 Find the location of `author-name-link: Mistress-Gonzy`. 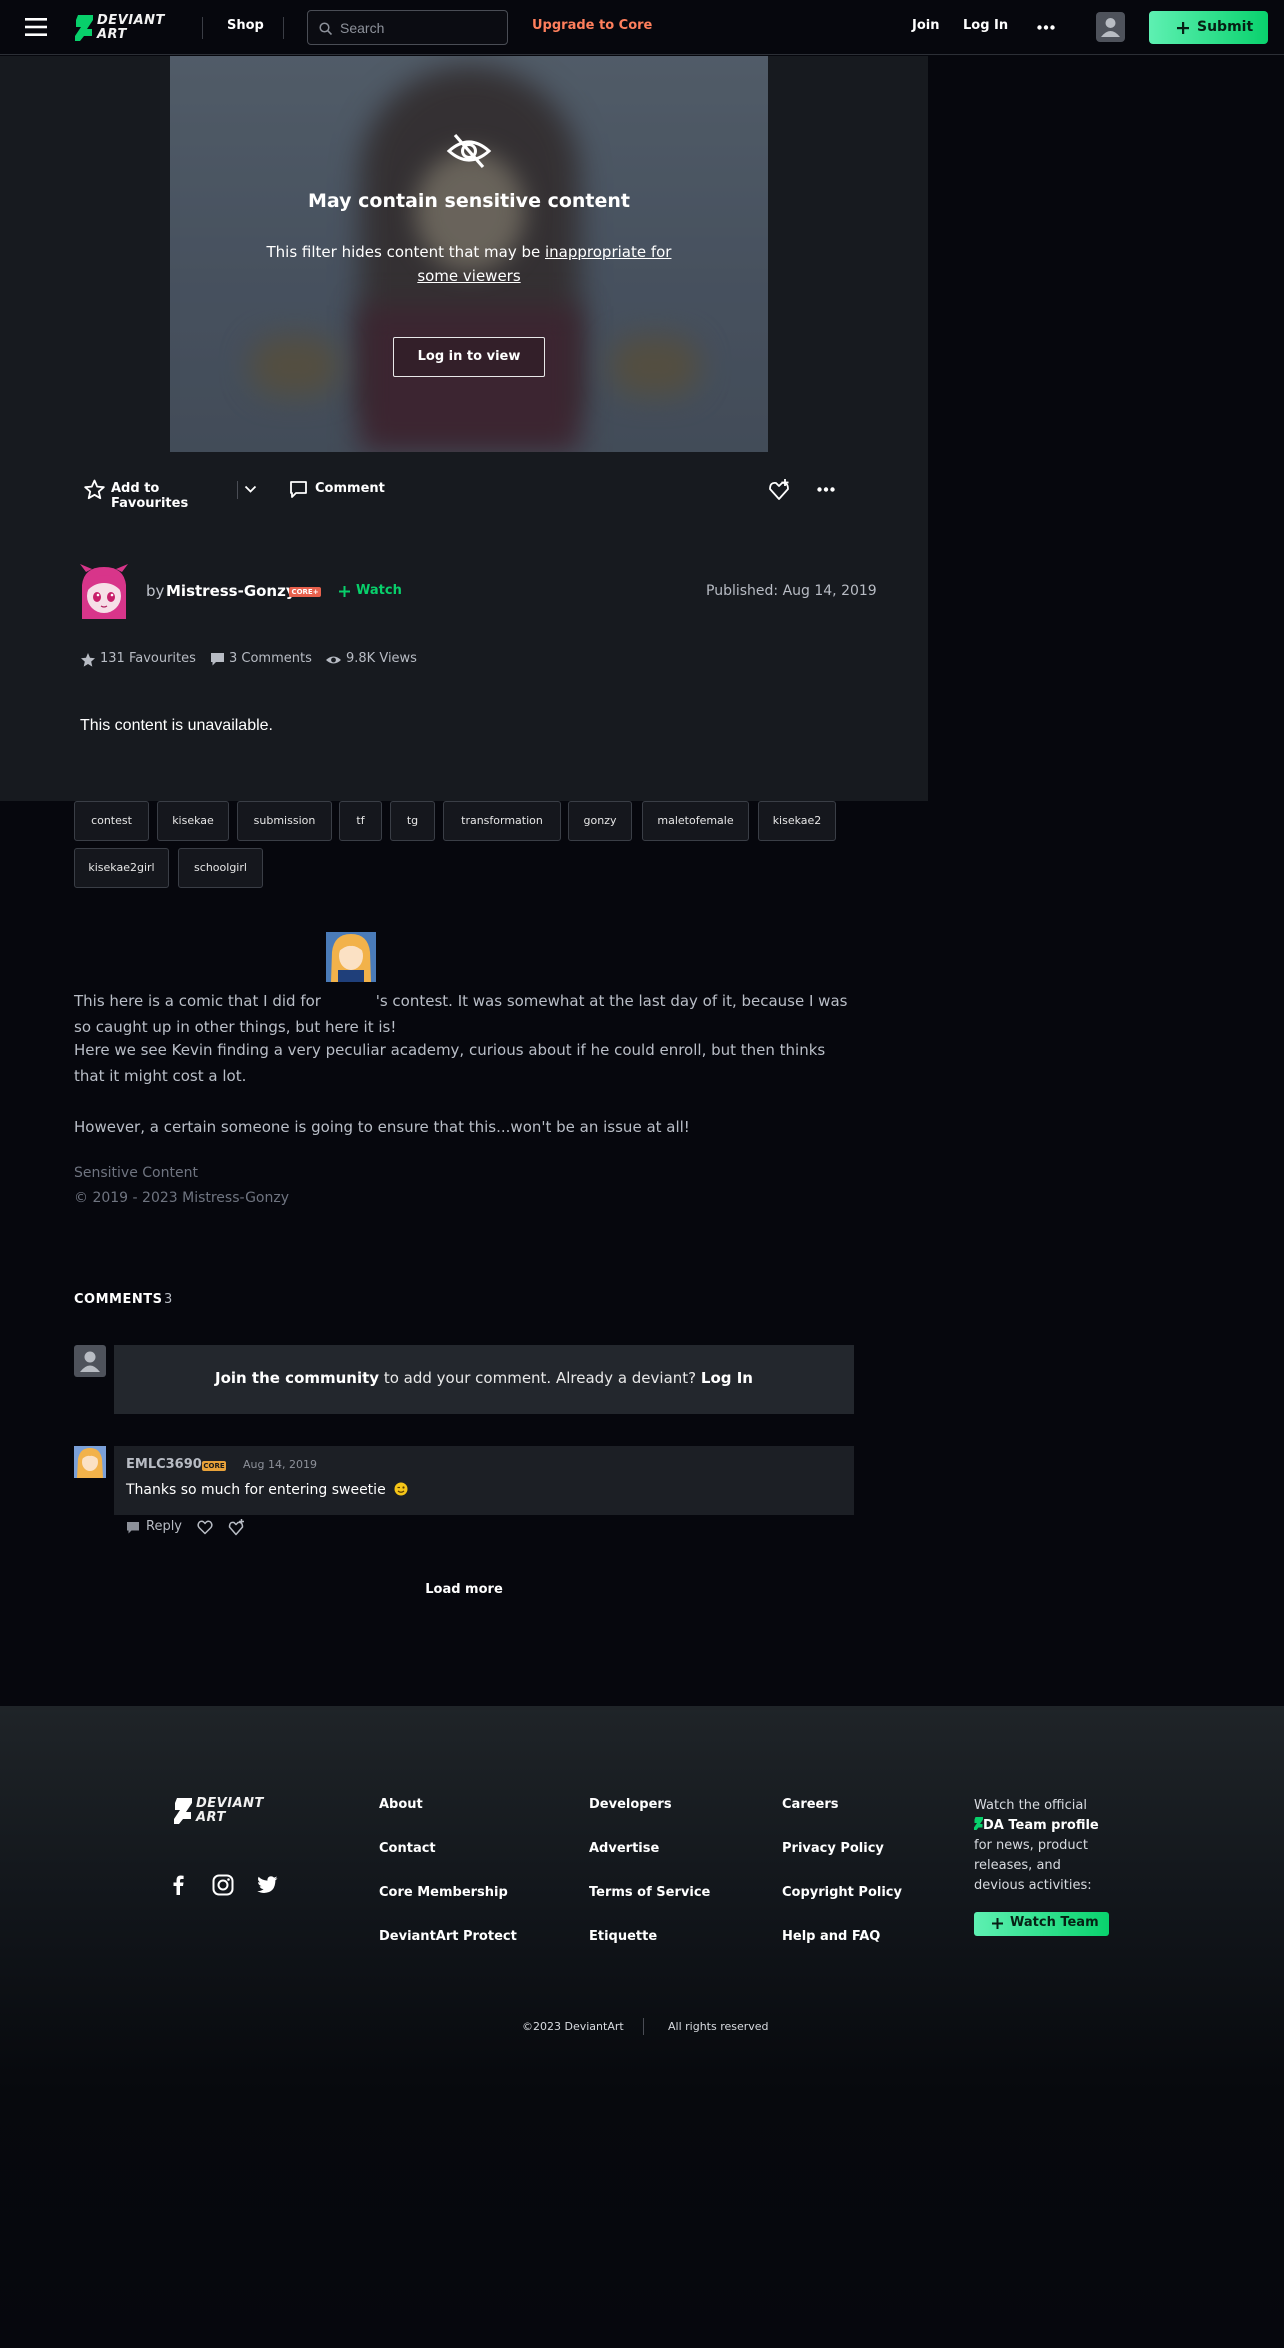

author-name-link: Mistress-Gonzy is located at coordinates (231, 591).